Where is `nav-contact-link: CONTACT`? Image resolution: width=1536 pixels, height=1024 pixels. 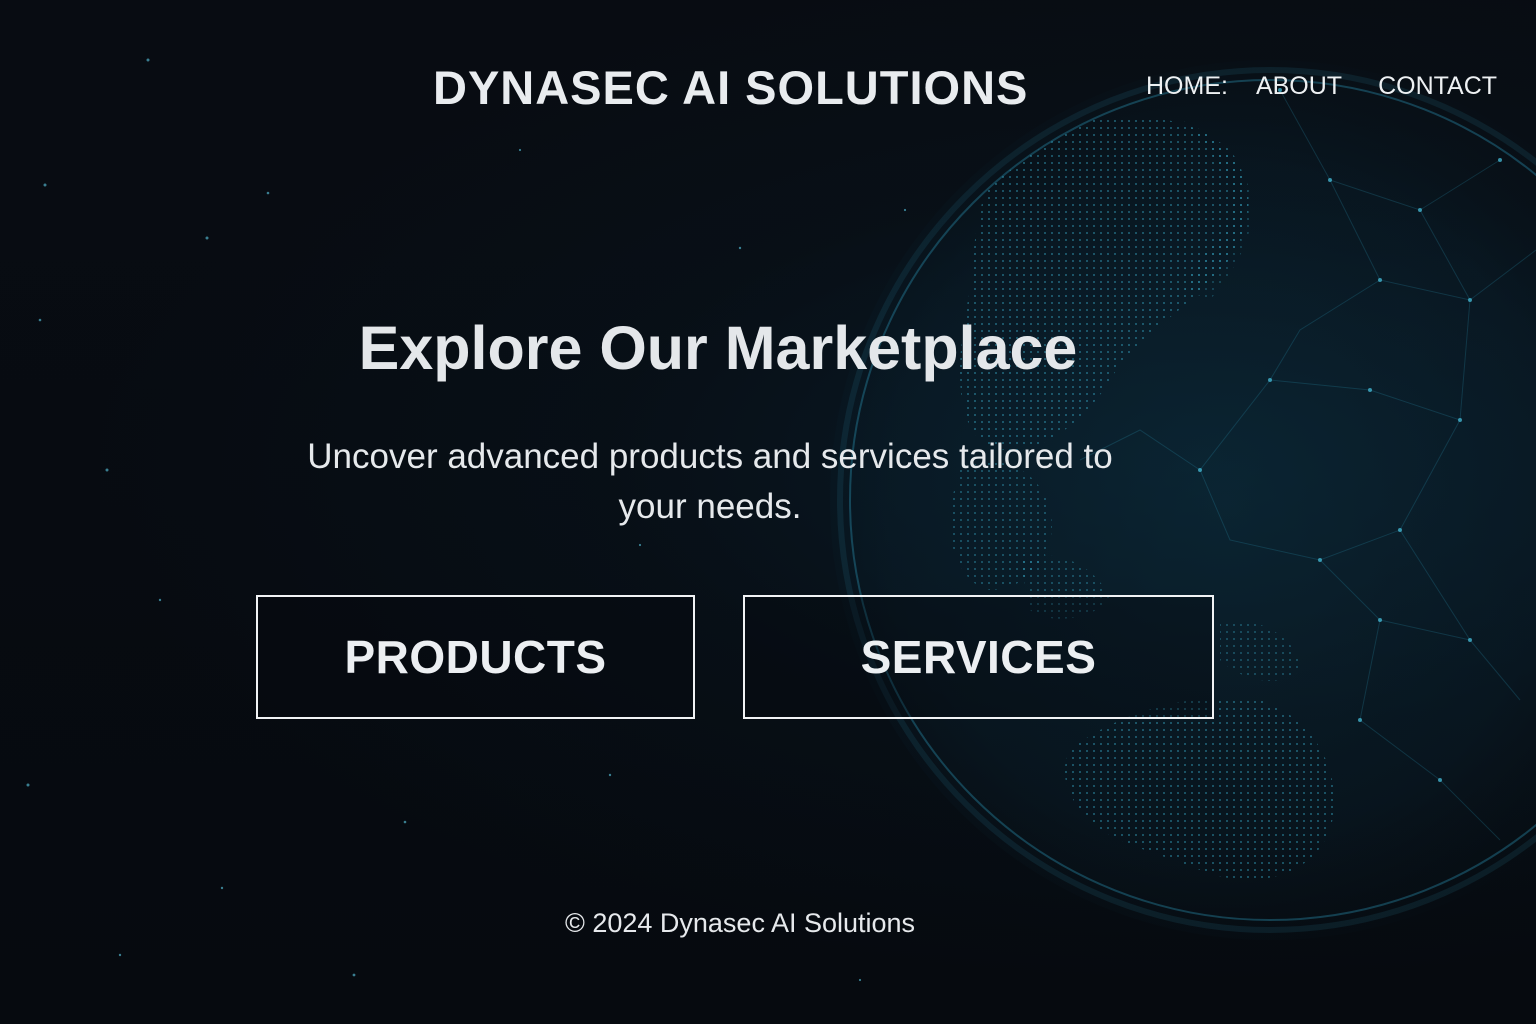 nav-contact-link: CONTACT is located at coordinates (1437, 86).